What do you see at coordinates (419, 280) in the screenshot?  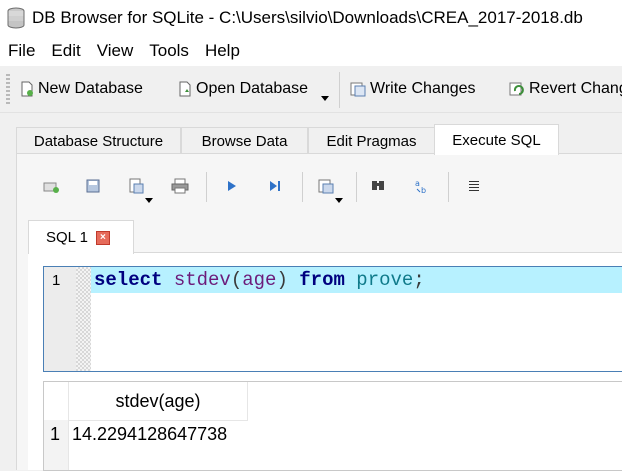 I see `semicolon: ;` at bounding box center [419, 280].